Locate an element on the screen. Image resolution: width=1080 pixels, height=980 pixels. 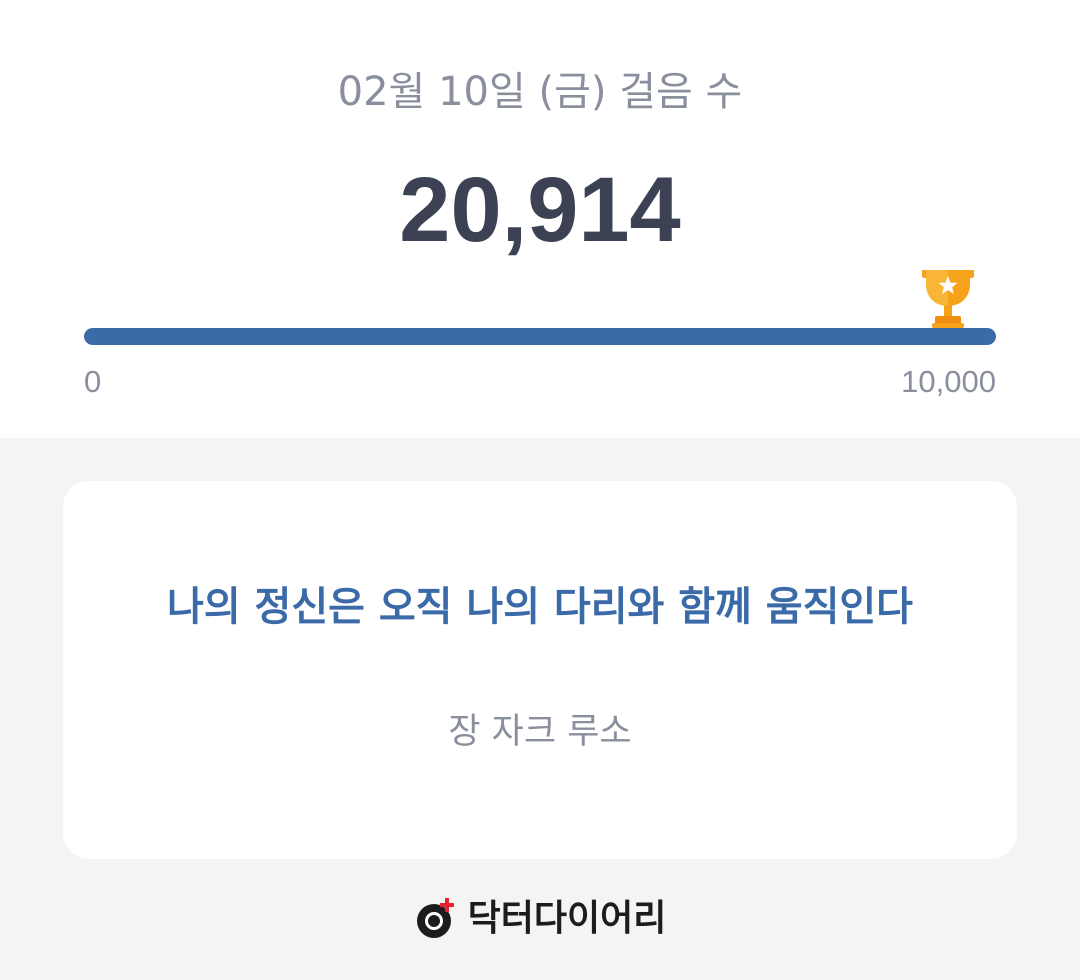
date-title: 02월 10일 (금) 걸음 수 is located at coordinates (540, 92).